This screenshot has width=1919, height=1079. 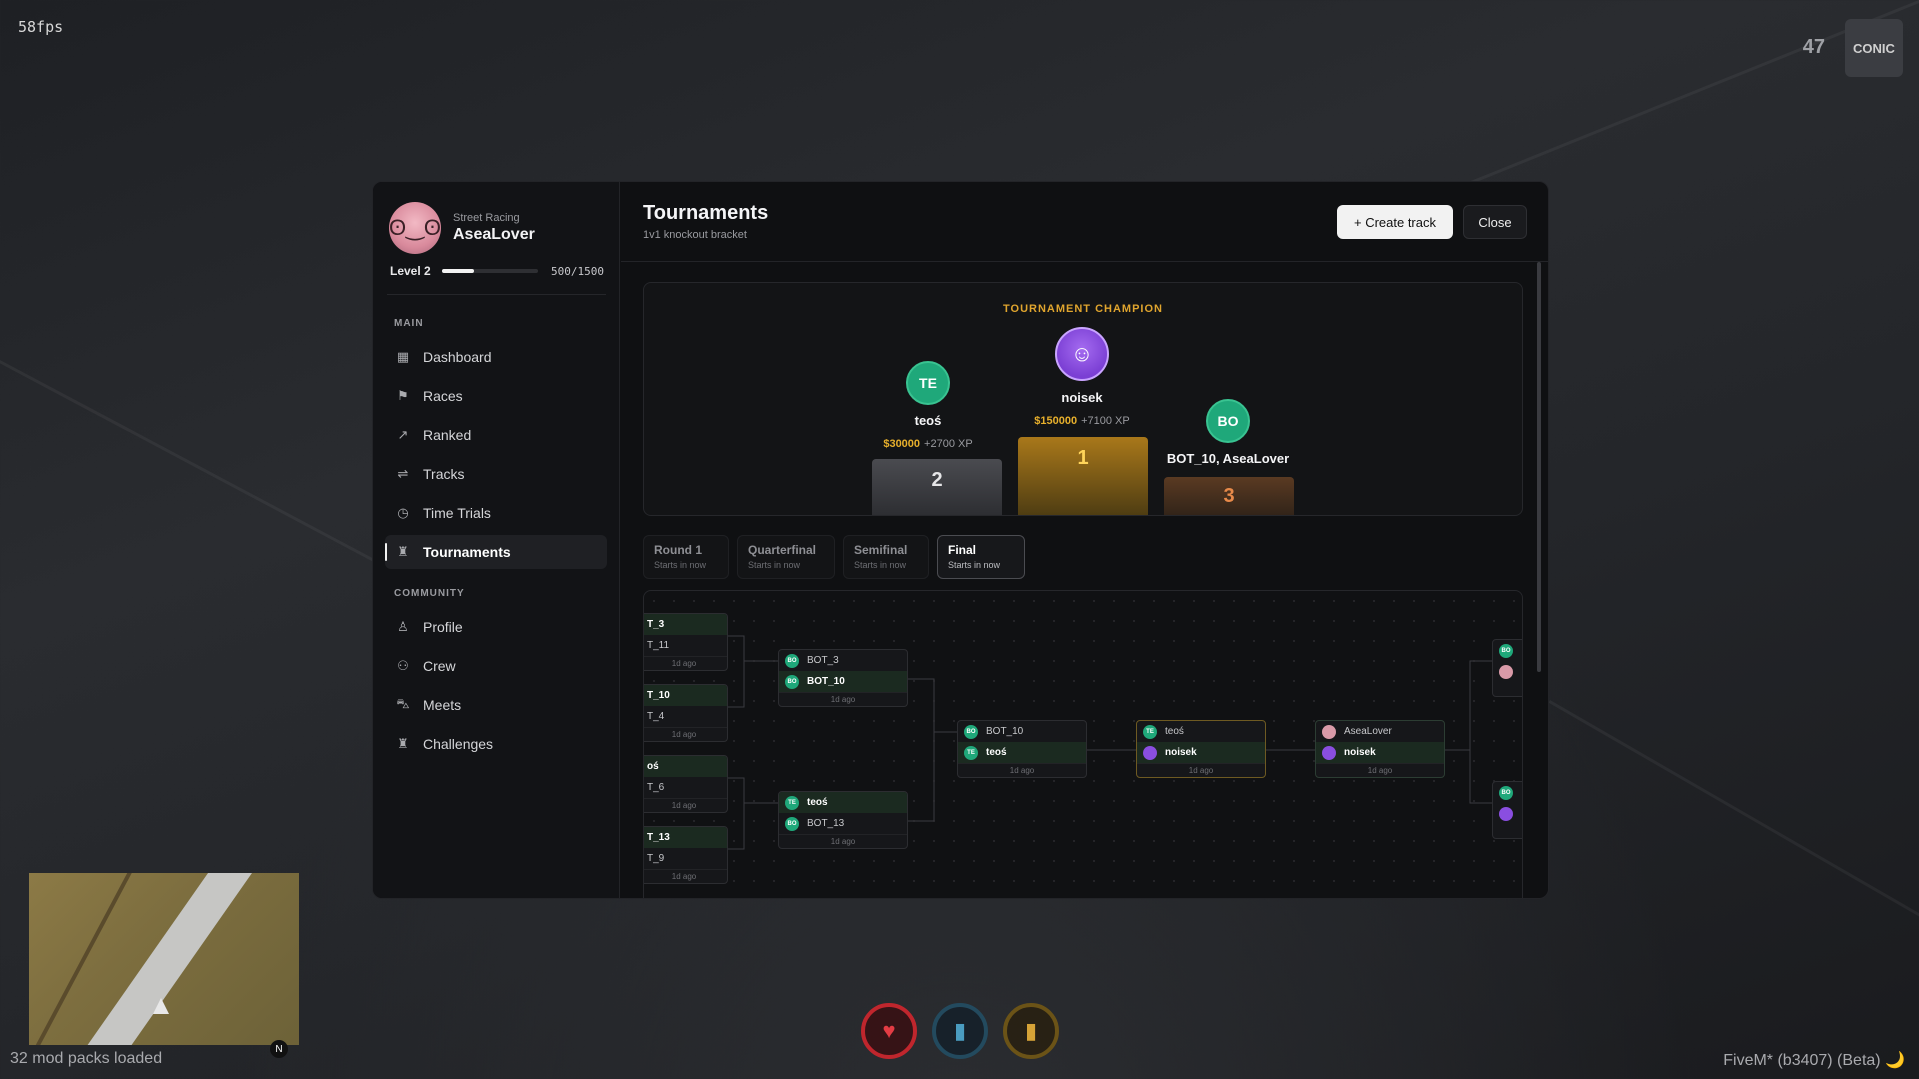 What do you see at coordinates (409, 323) in the screenshot?
I see `nav-section-main: MAIN` at bounding box center [409, 323].